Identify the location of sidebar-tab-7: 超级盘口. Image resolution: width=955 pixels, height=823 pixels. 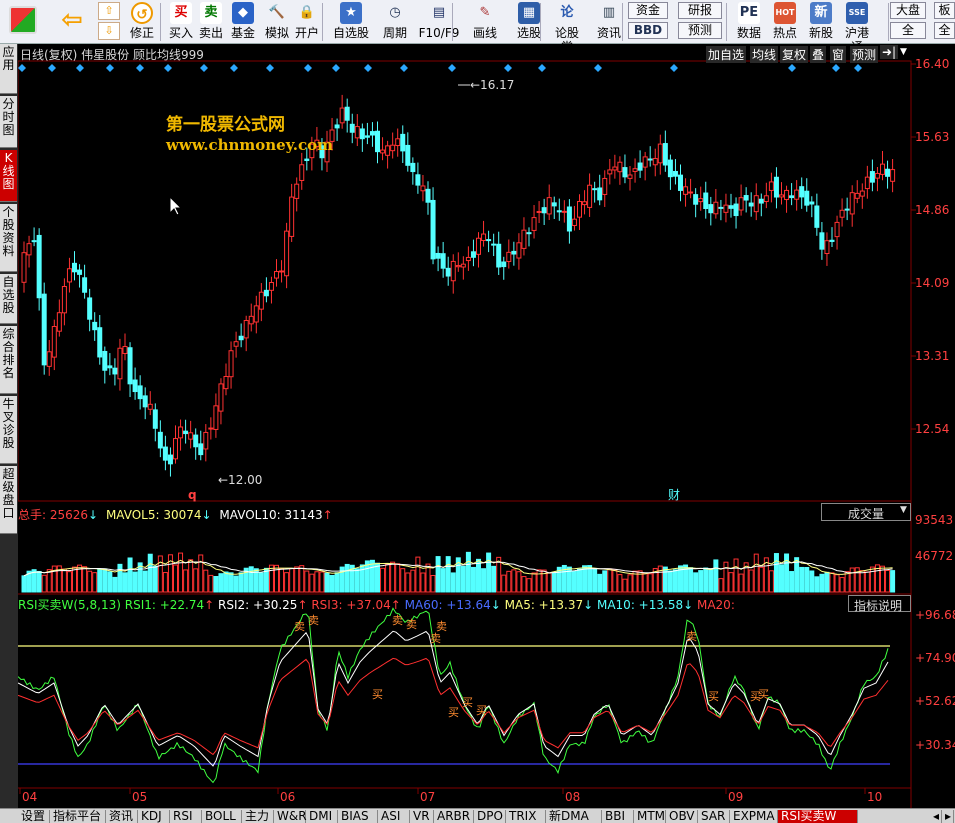
(8, 500).